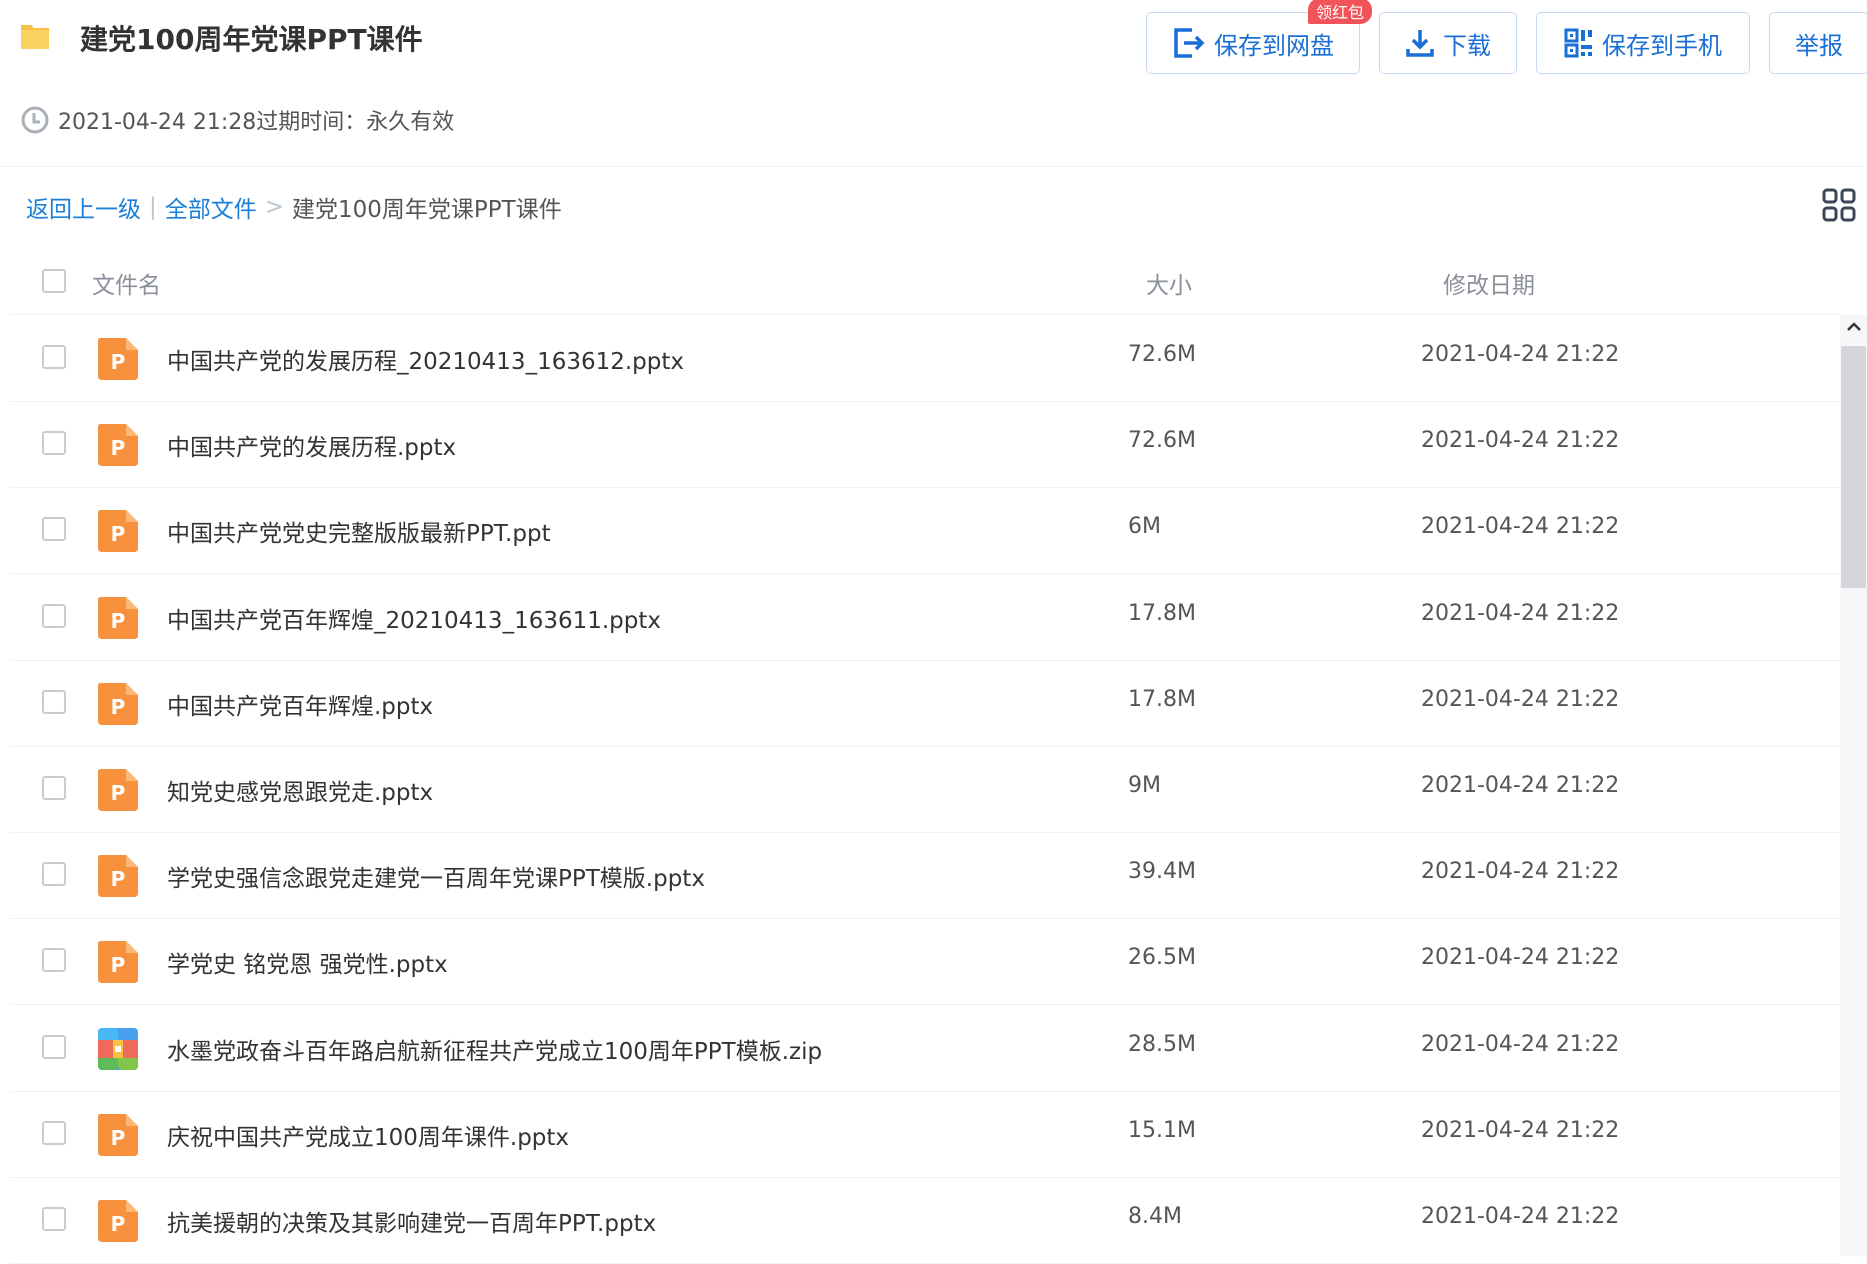 The width and height of the screenshot is (1867, 1264). What do you see at coordinates (925, 962) in the screenshot?
I see `table-row: P 学党史 铭党恩 强党性.pptx 26.5M 2021-04-24 21:22` at bounding box center [925, 962].